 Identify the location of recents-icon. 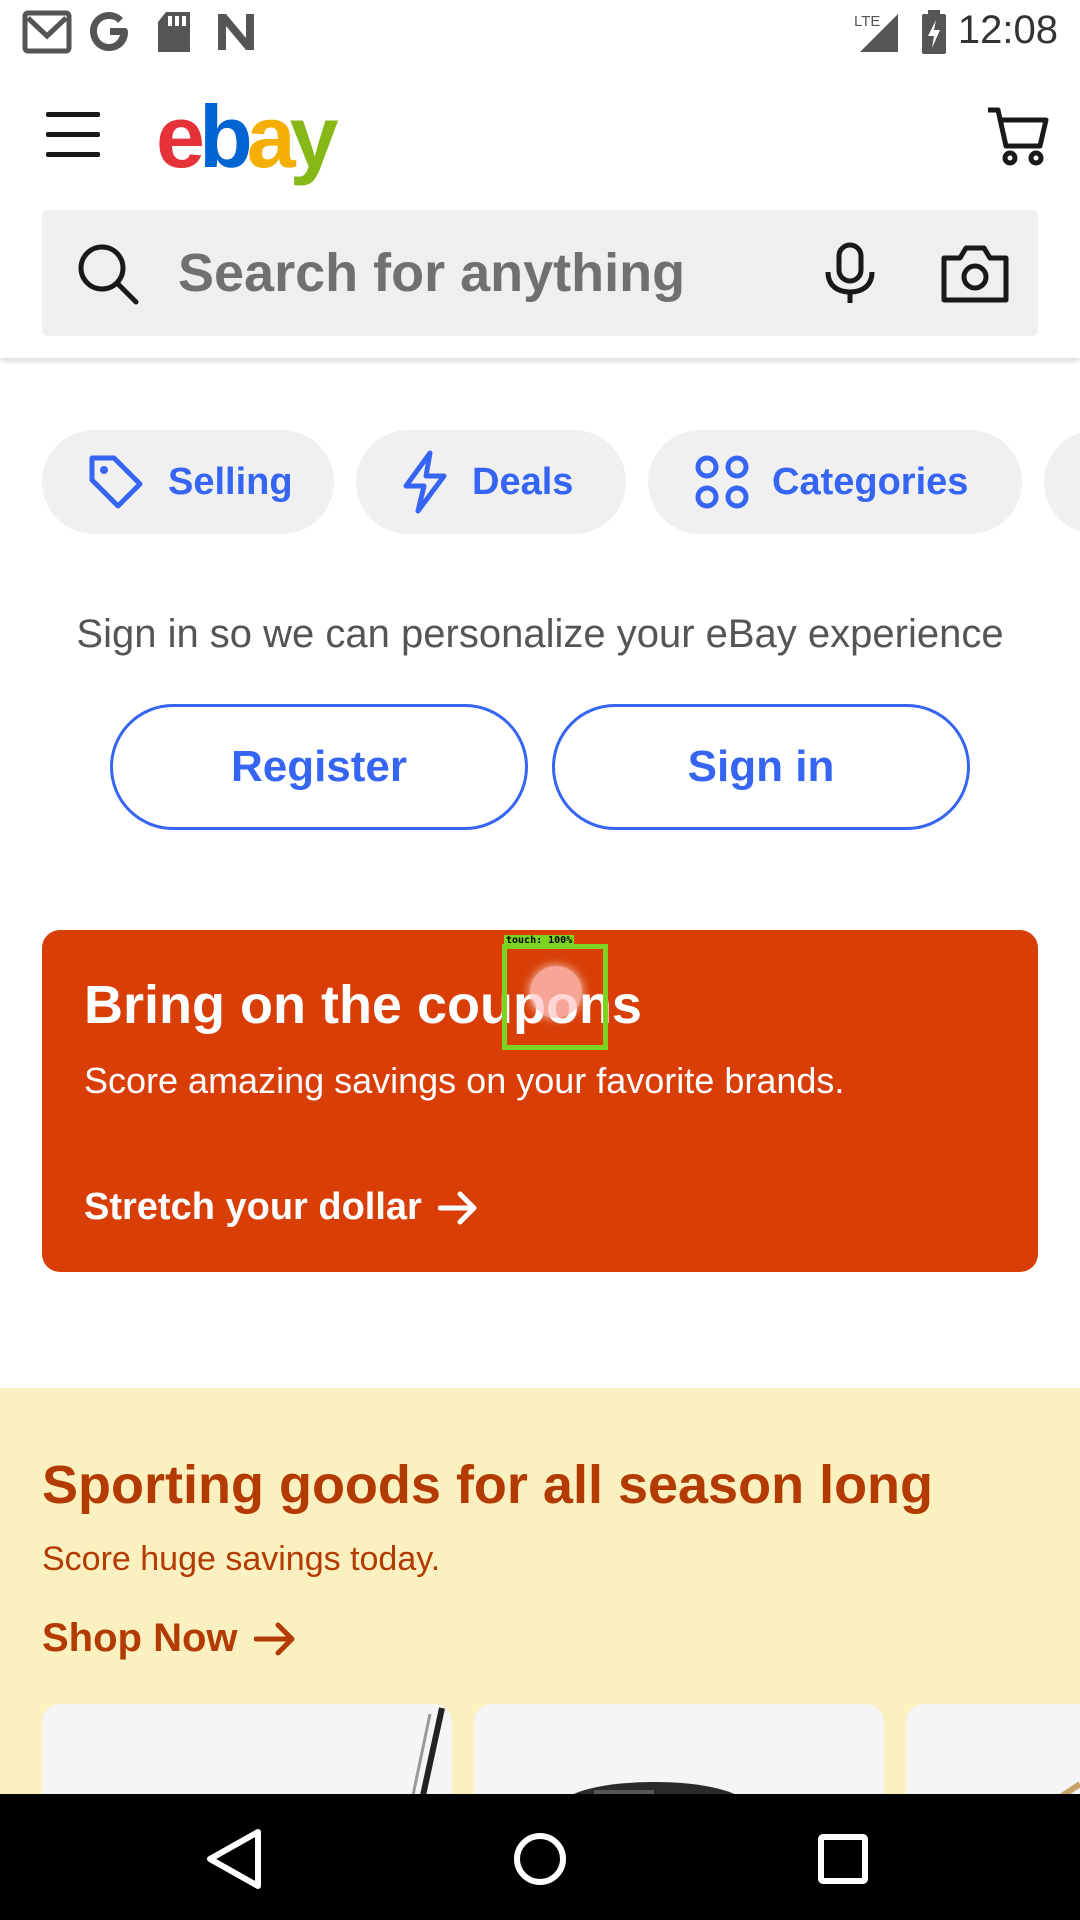
(843, 1859).